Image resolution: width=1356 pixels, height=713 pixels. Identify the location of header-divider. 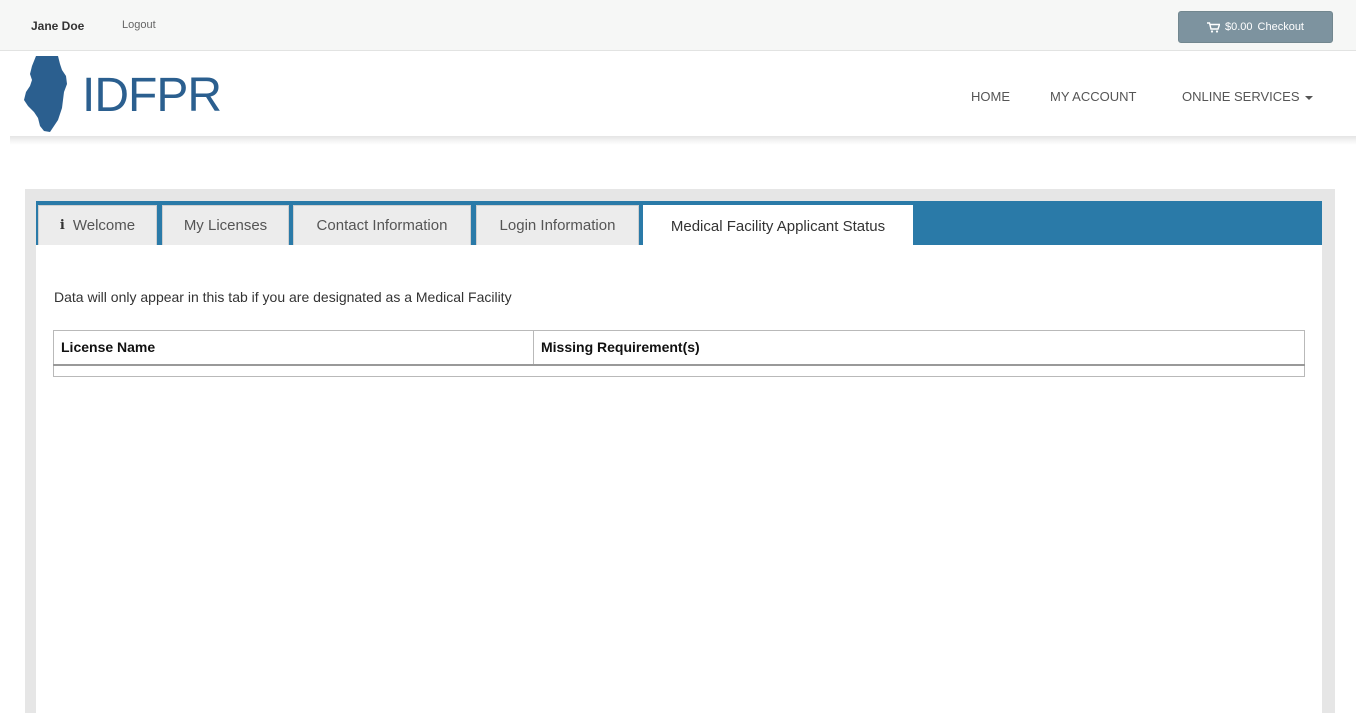
(683, 140).